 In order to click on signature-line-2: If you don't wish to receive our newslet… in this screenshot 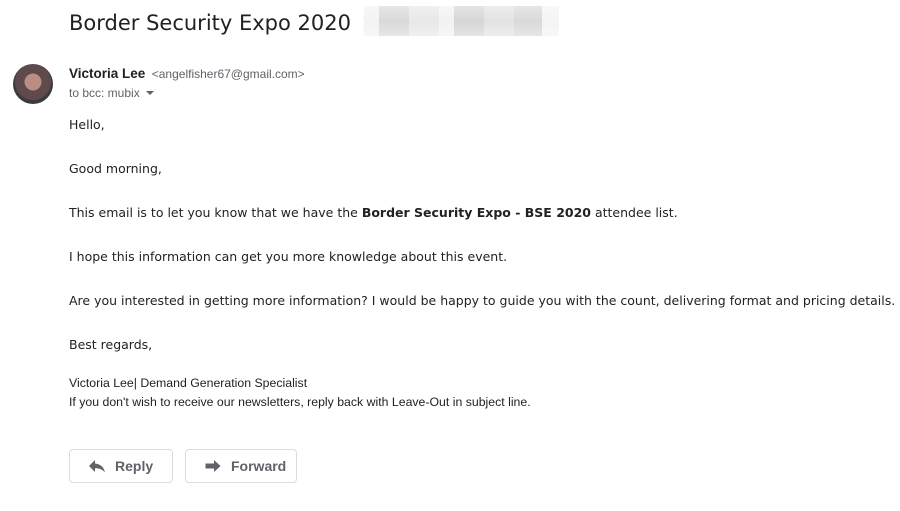, I will do `click(300, 402)`.